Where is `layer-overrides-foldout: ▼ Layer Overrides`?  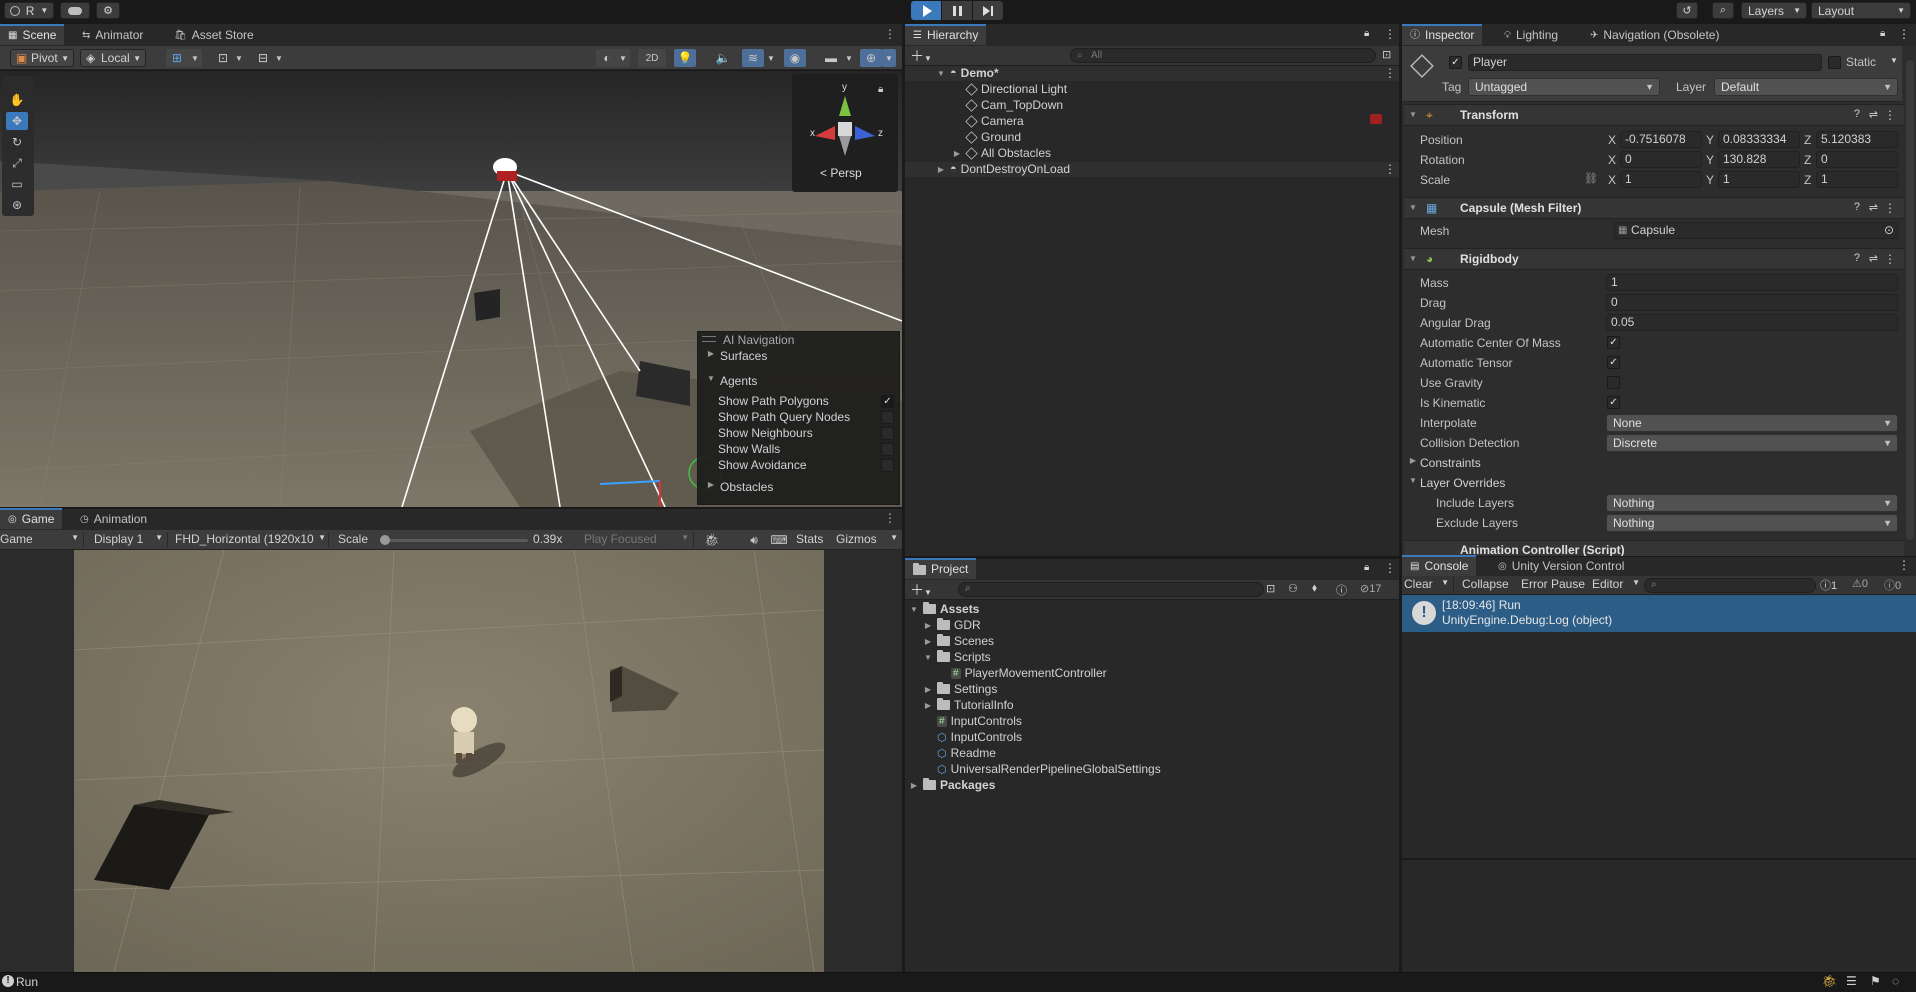 layer-overrides-foldout: ▼ Layer Overrides is located at coordinates (1456, 483).